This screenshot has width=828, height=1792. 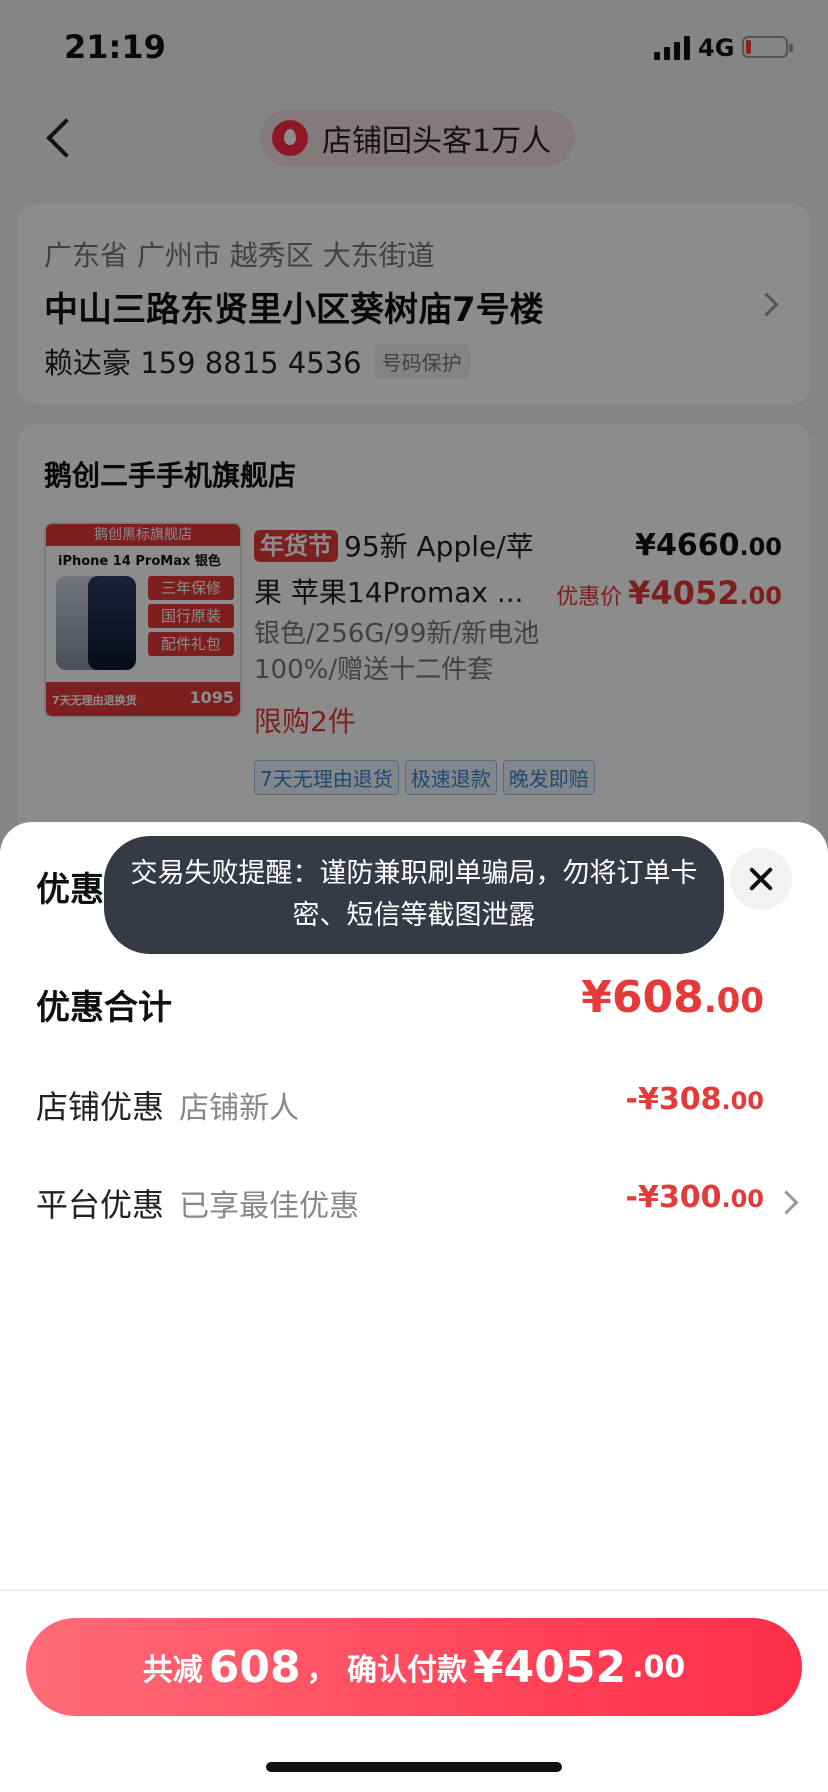 What do you see at coordinates (414, 1767) in the screenshot?
I see `home-indicator` at bounding box center [414, 1767].